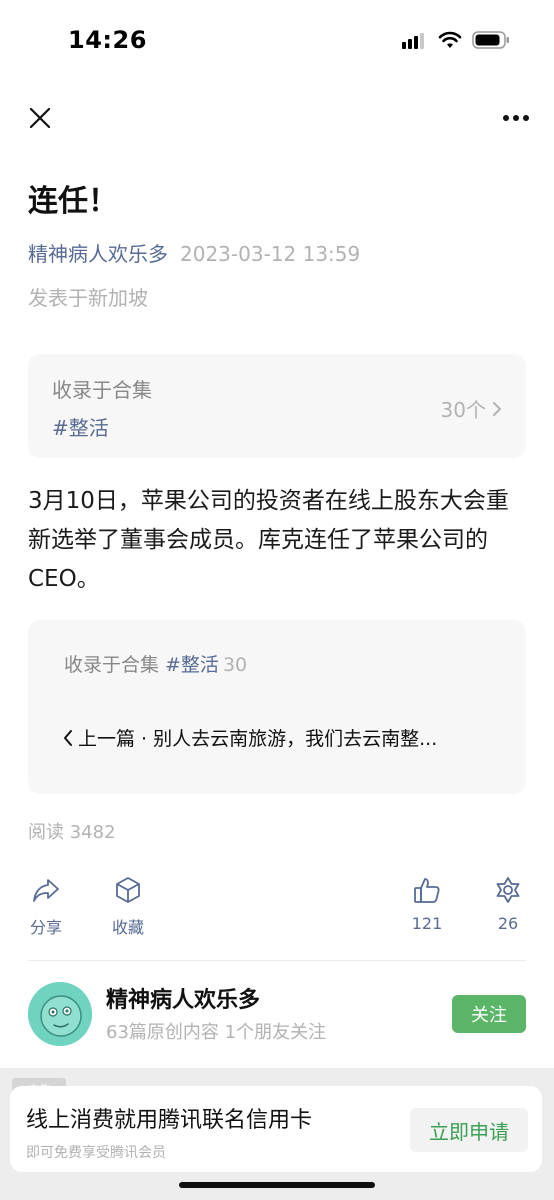 This screenshot has height=1200, width=554. I want to click on author-avatar, so click(60, 1014).